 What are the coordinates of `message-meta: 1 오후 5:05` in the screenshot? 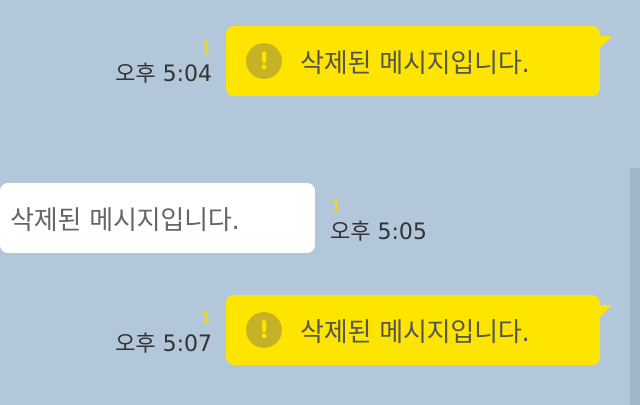 It's located at (378, 221).